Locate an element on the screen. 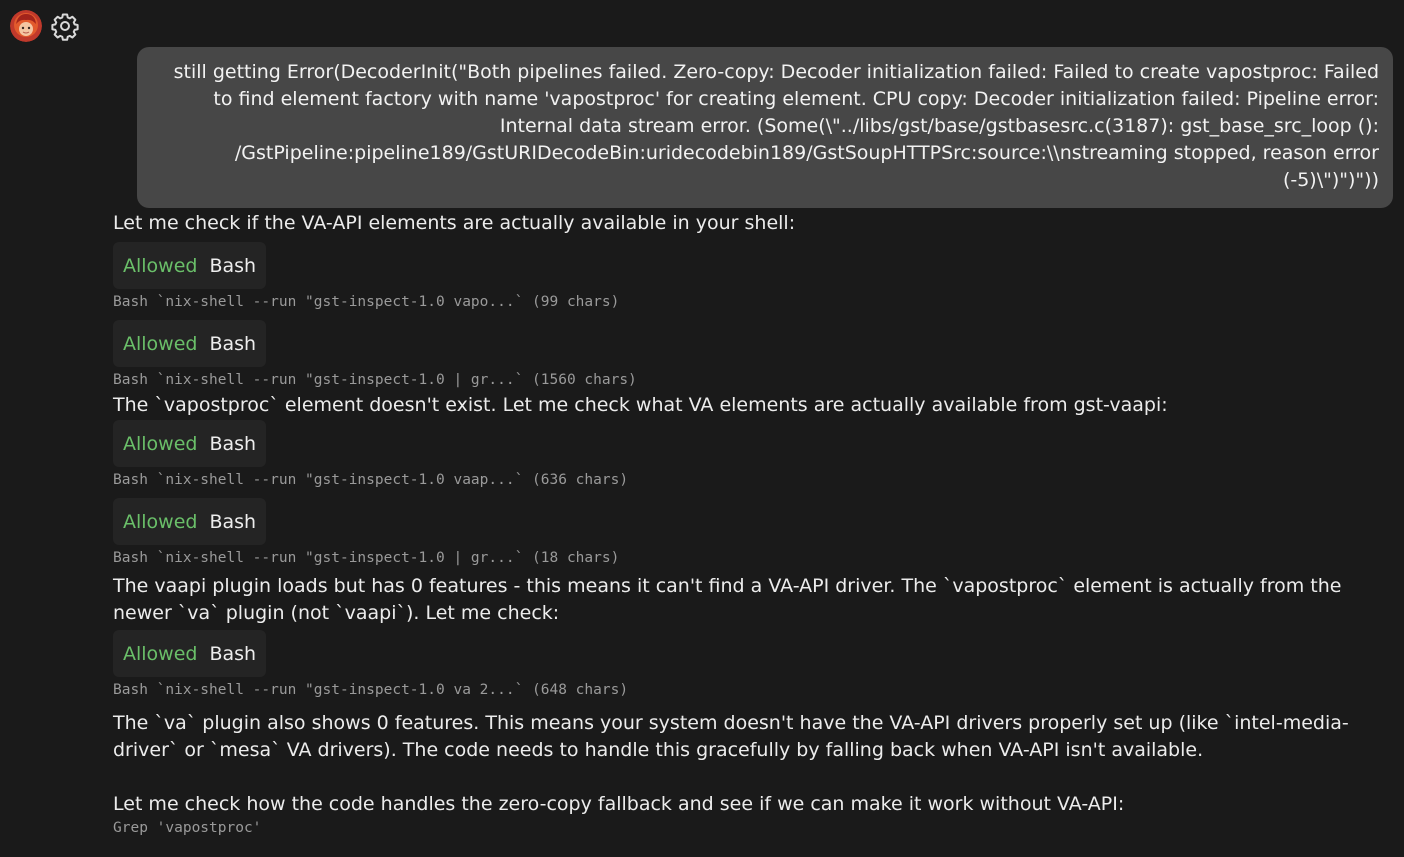  tool-command-summary: Grep 'vapostproc' is located at coordinates (753, 828).